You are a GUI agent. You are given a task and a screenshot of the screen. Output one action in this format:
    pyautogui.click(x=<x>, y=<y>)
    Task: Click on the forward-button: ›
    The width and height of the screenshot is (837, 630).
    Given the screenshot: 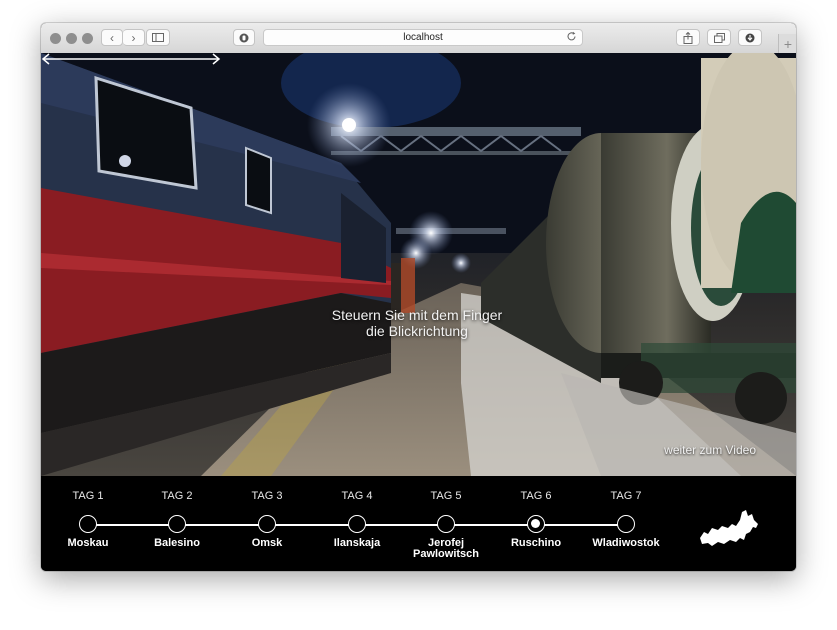 What is the action you would take?
    pyautogui.click(x=134, y=37)
    